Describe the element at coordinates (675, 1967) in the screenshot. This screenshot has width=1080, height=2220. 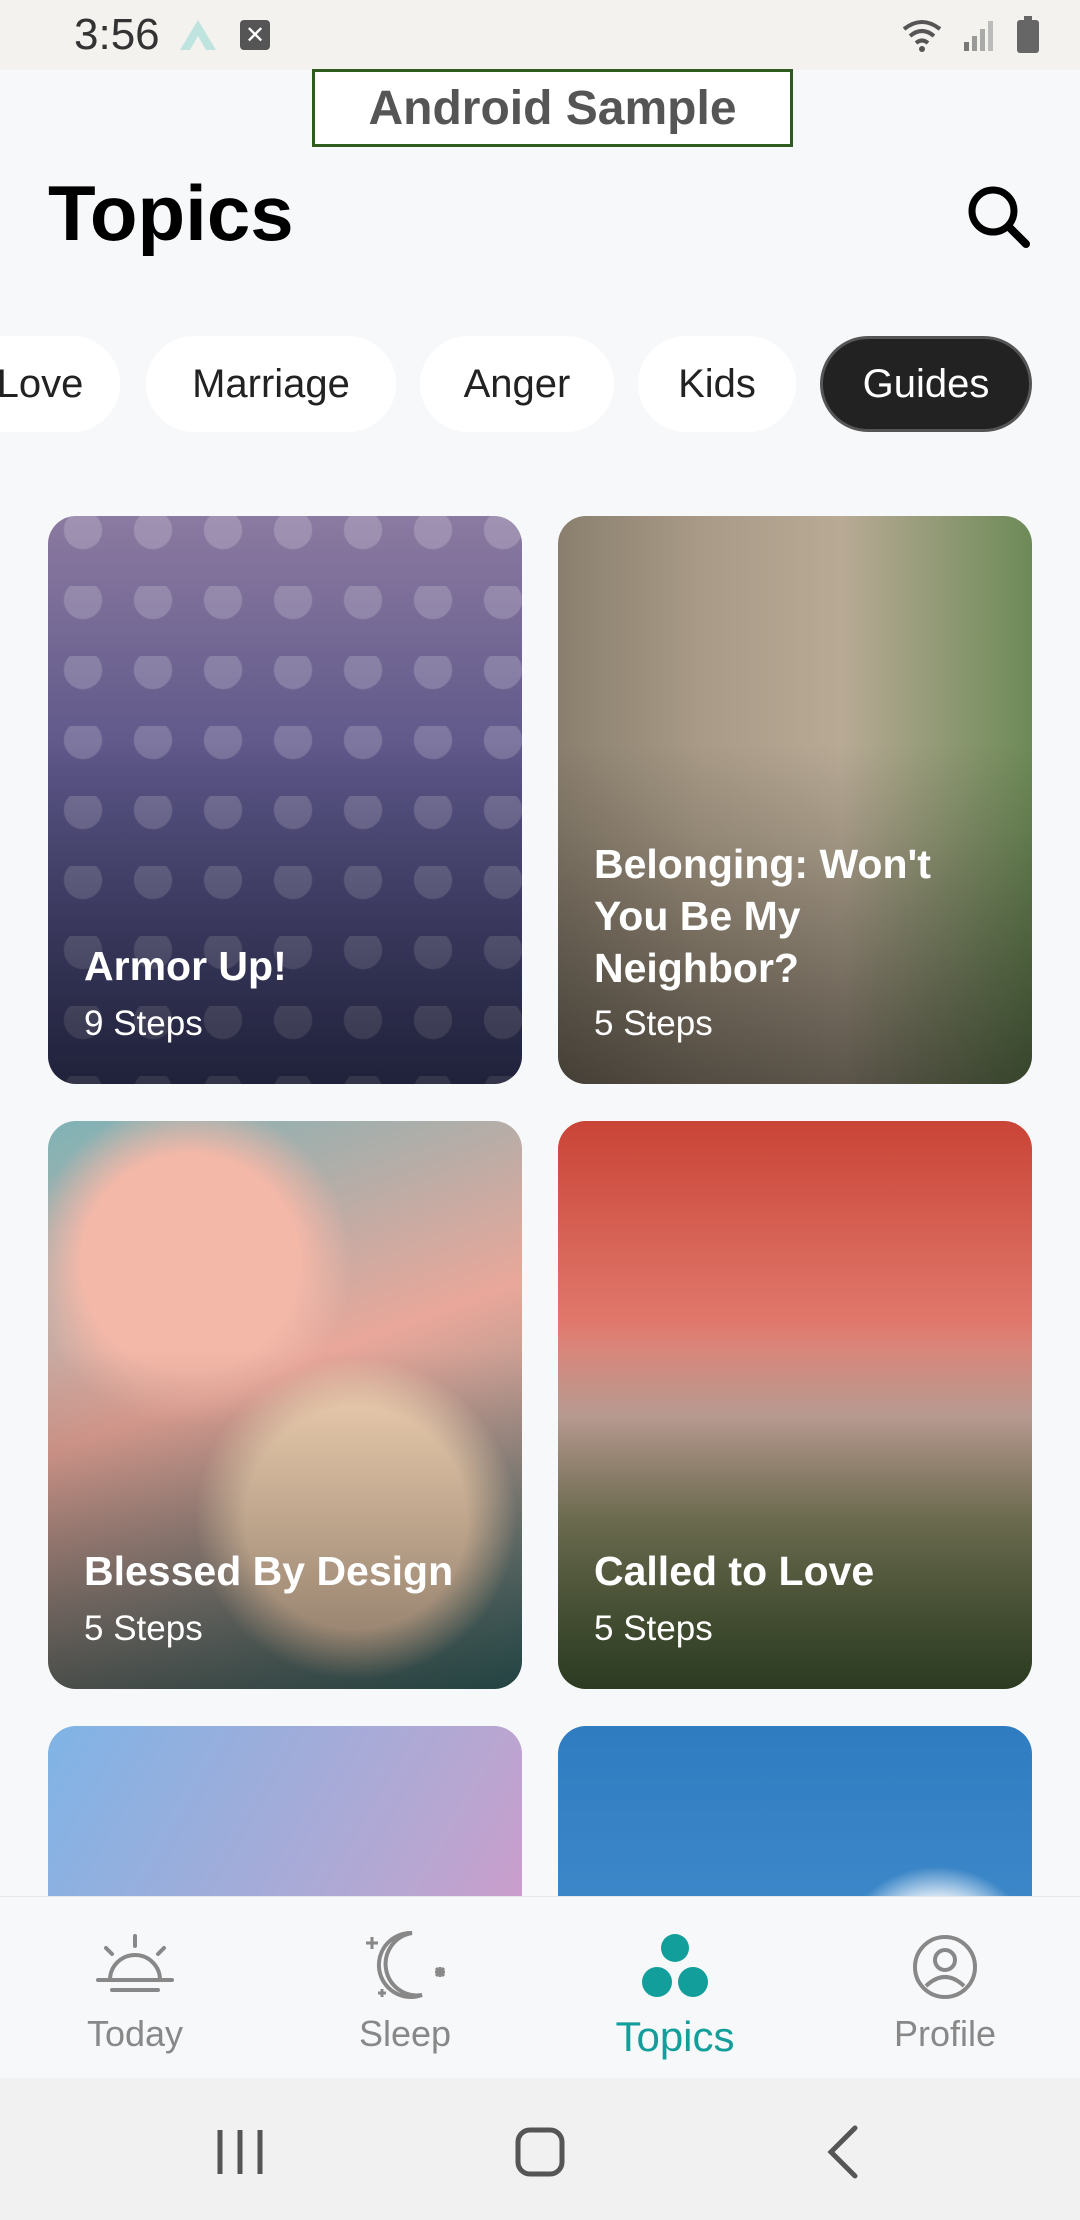
I see `topics-icon` at that location.